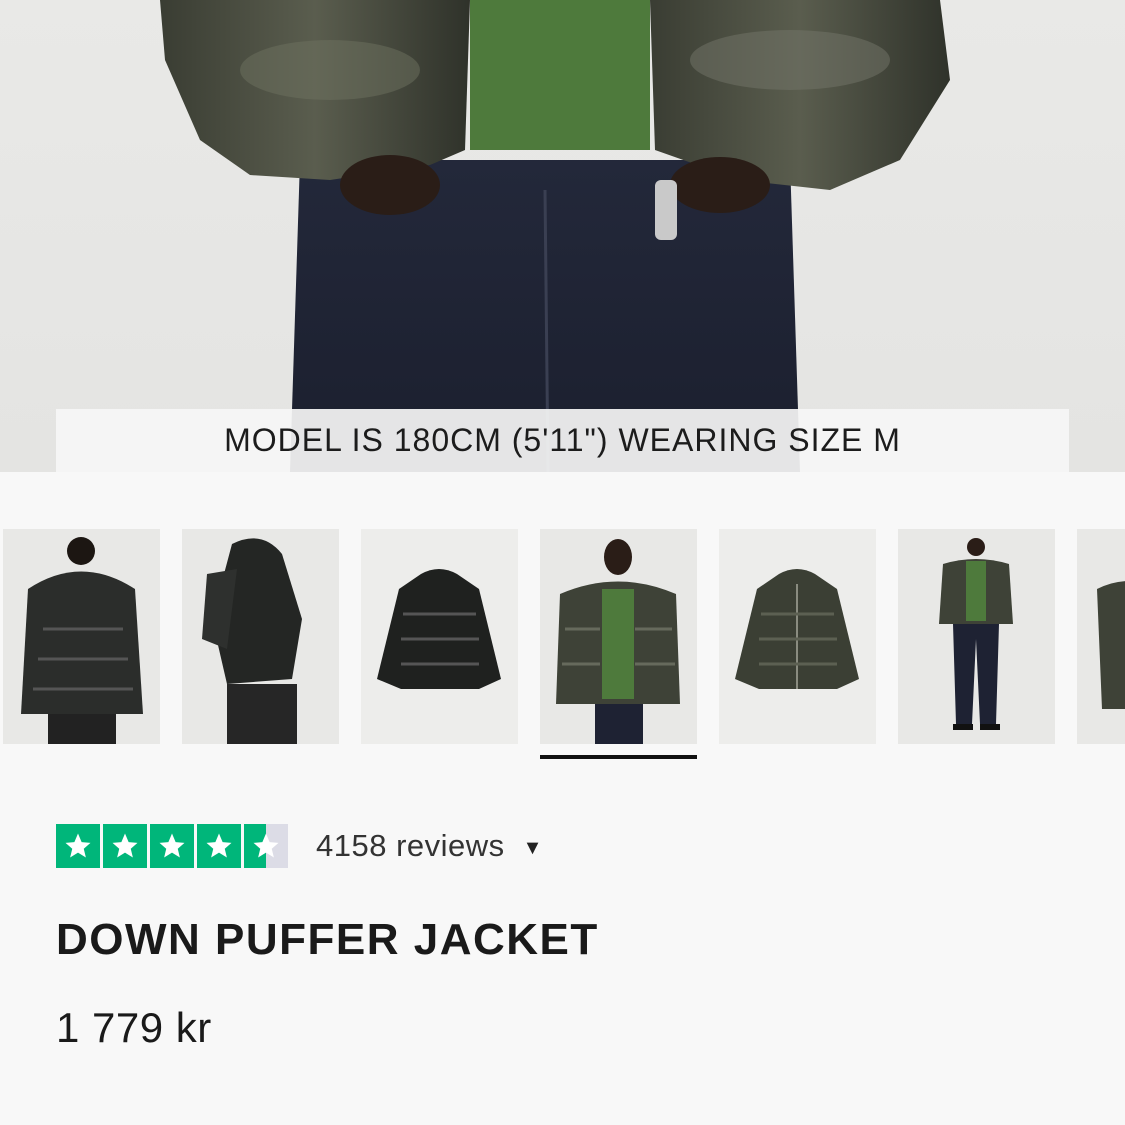 This screenshot has width=1125, height=1125. I want to click on star-rating, so click(172, 845).